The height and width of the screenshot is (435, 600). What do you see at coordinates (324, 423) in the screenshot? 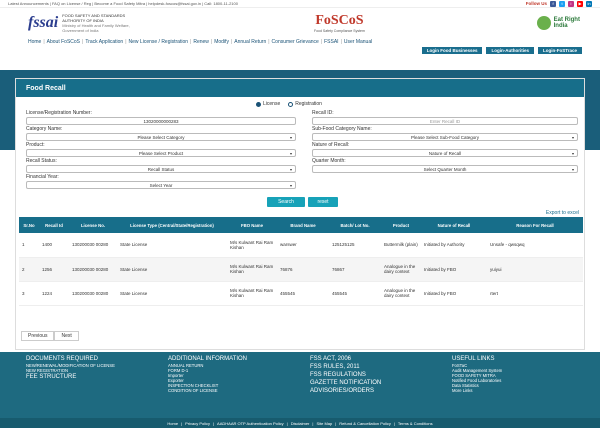
I see `footer-sitemap-link: Site Map` at bounding box center [324, 423].